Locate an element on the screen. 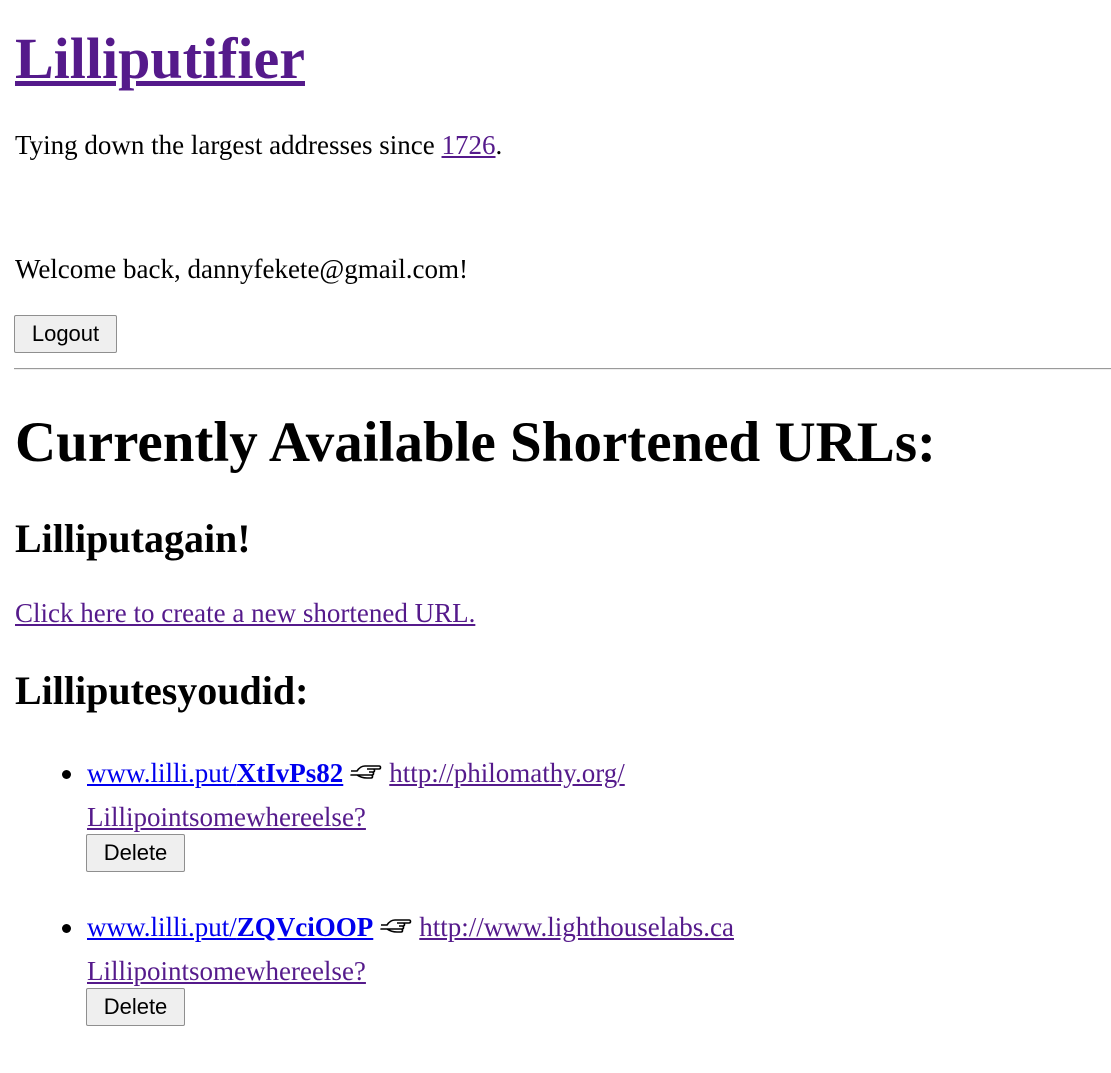 The image size is (1111, 1073). long-url-link: http://www.lighthouselabs.ca is located at coordinates (576, 927).